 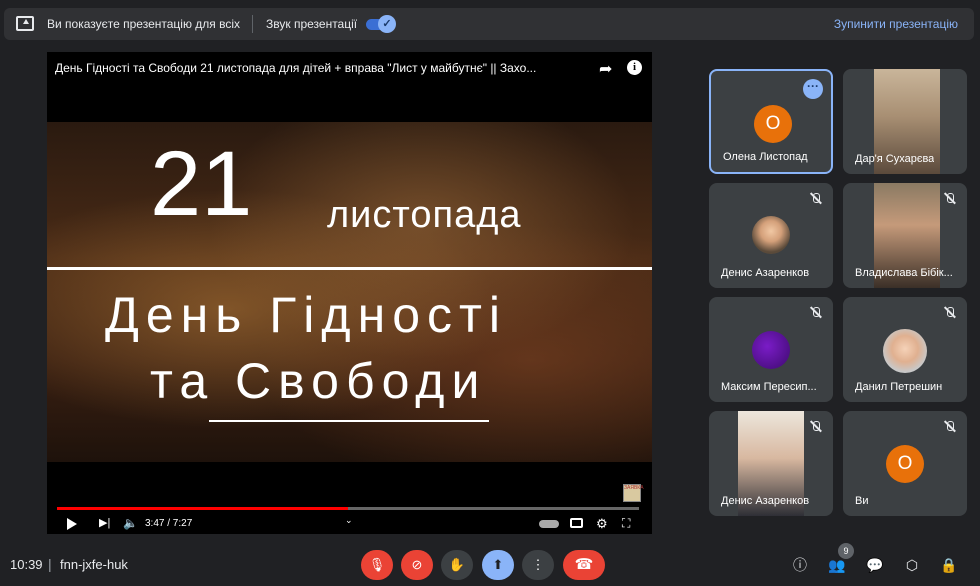 I want to click on overlay-line1: День Гідності, so click(x=306, y=315).